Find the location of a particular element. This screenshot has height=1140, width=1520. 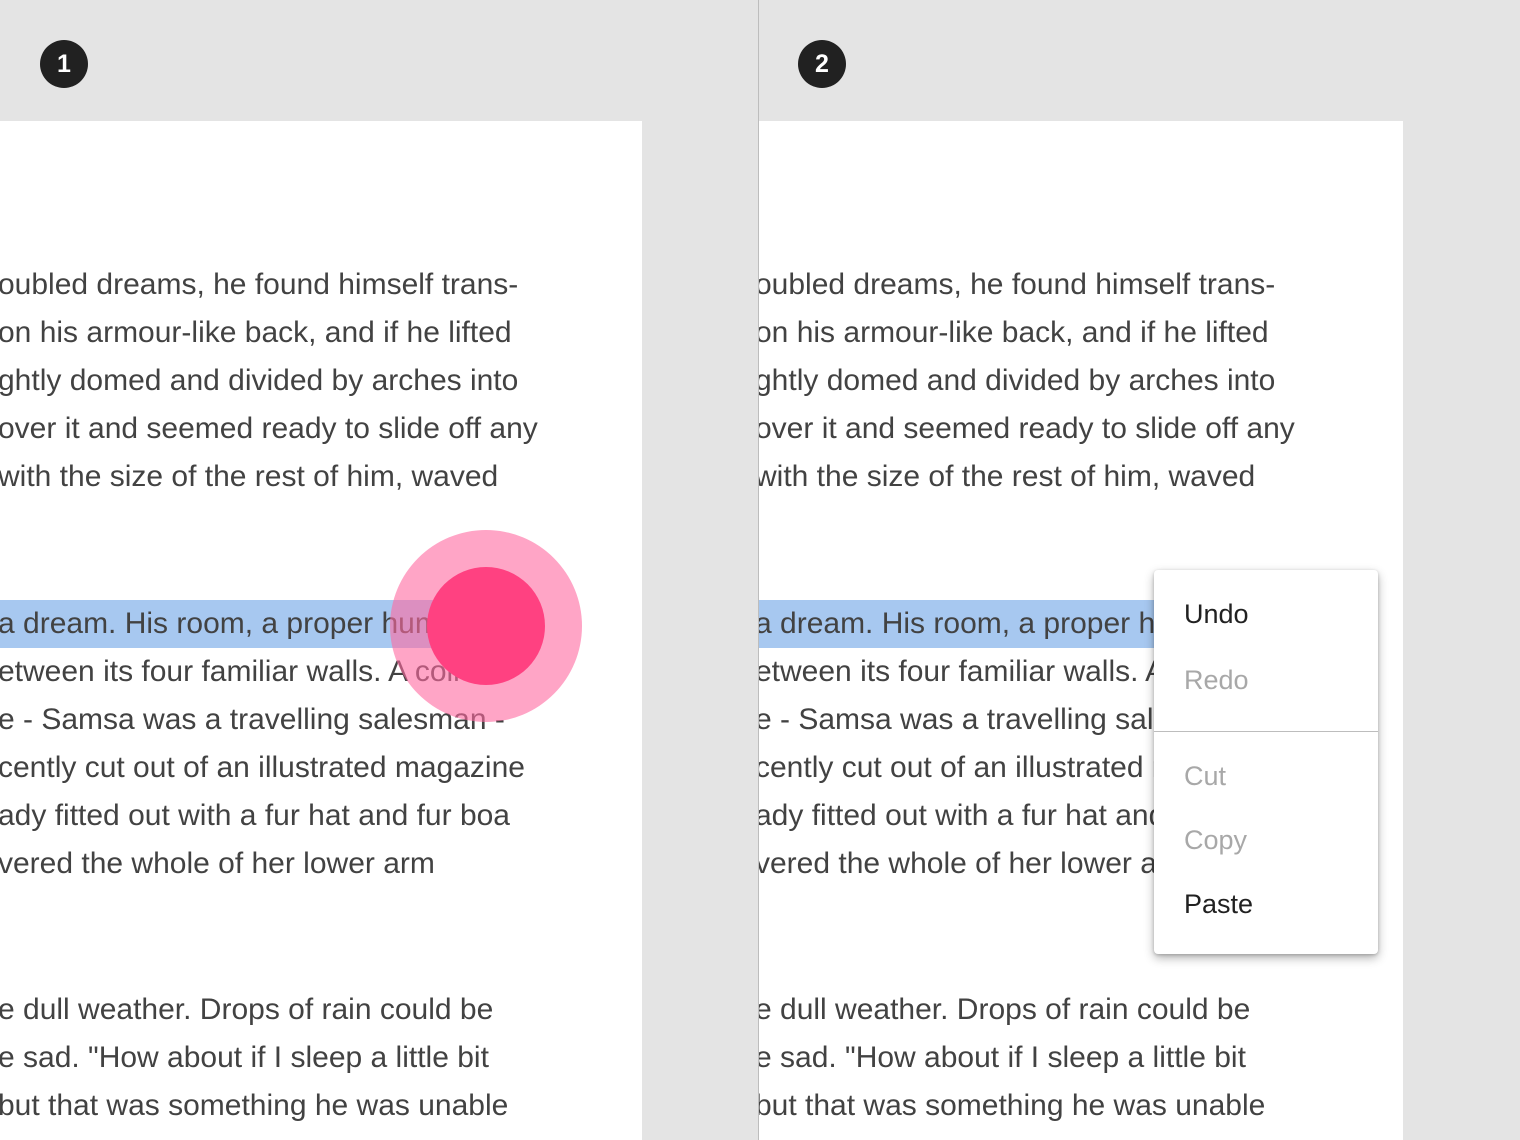

step-number-badge: 2 is located at coordinates (822, 64).